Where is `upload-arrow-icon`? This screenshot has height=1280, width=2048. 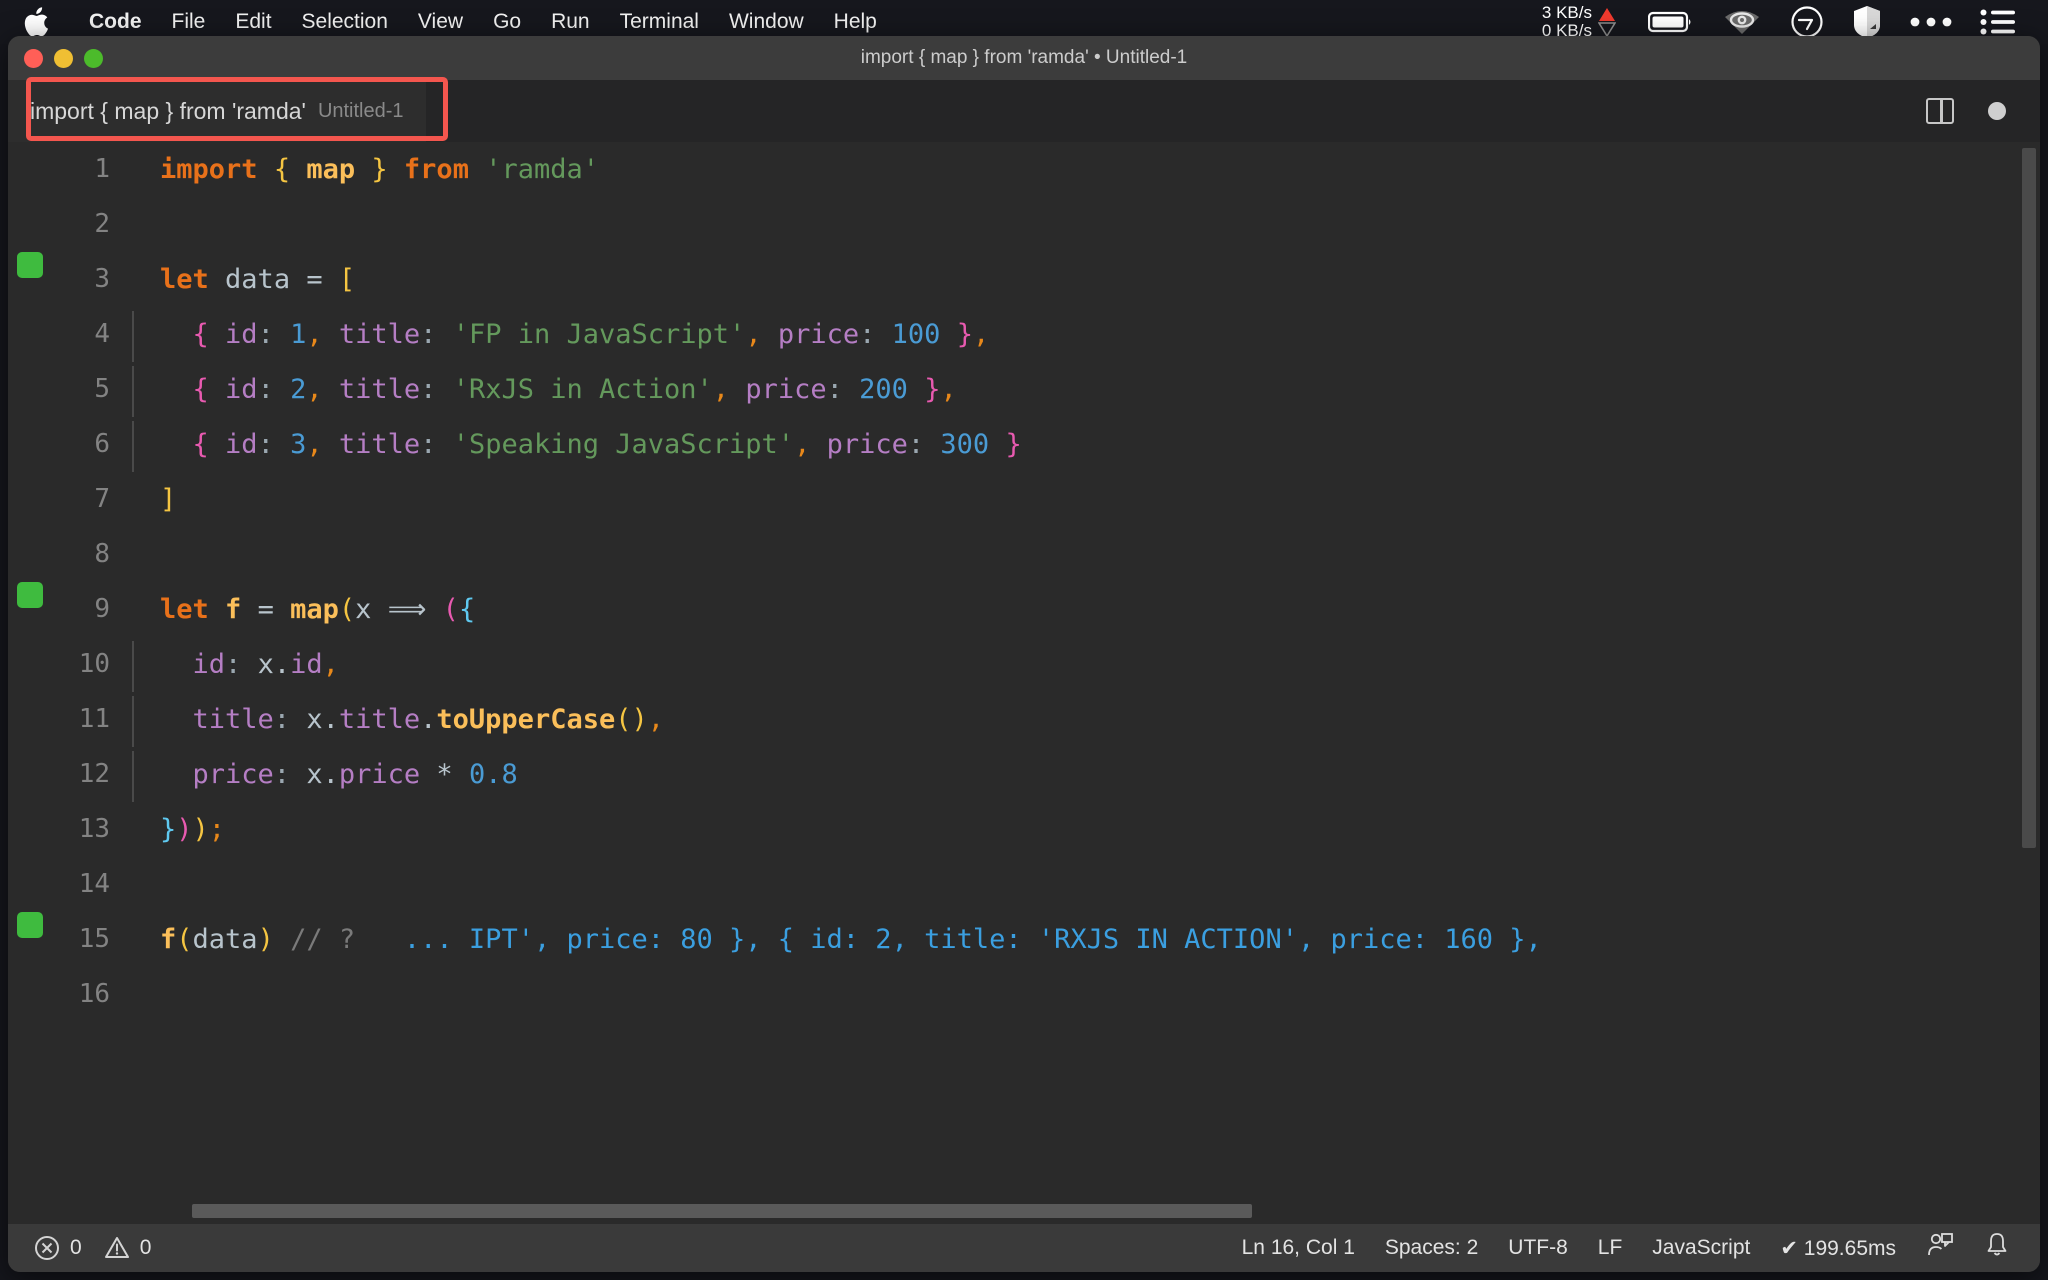 upload-arrow-icon is located at coordinates (1607, 14).